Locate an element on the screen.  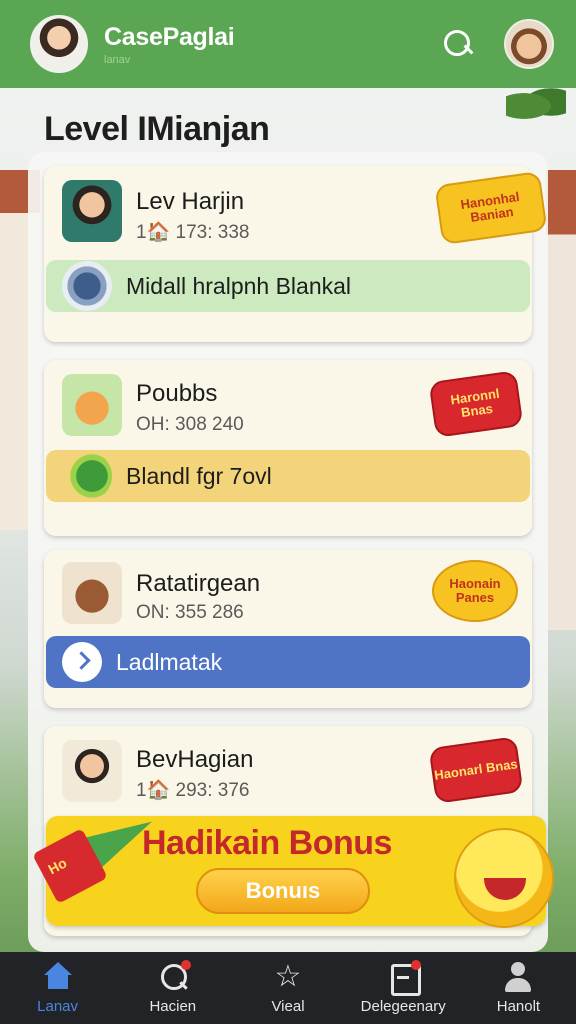
item-meta: 1🏠 293: 376 is located at coordinates (193, 790).